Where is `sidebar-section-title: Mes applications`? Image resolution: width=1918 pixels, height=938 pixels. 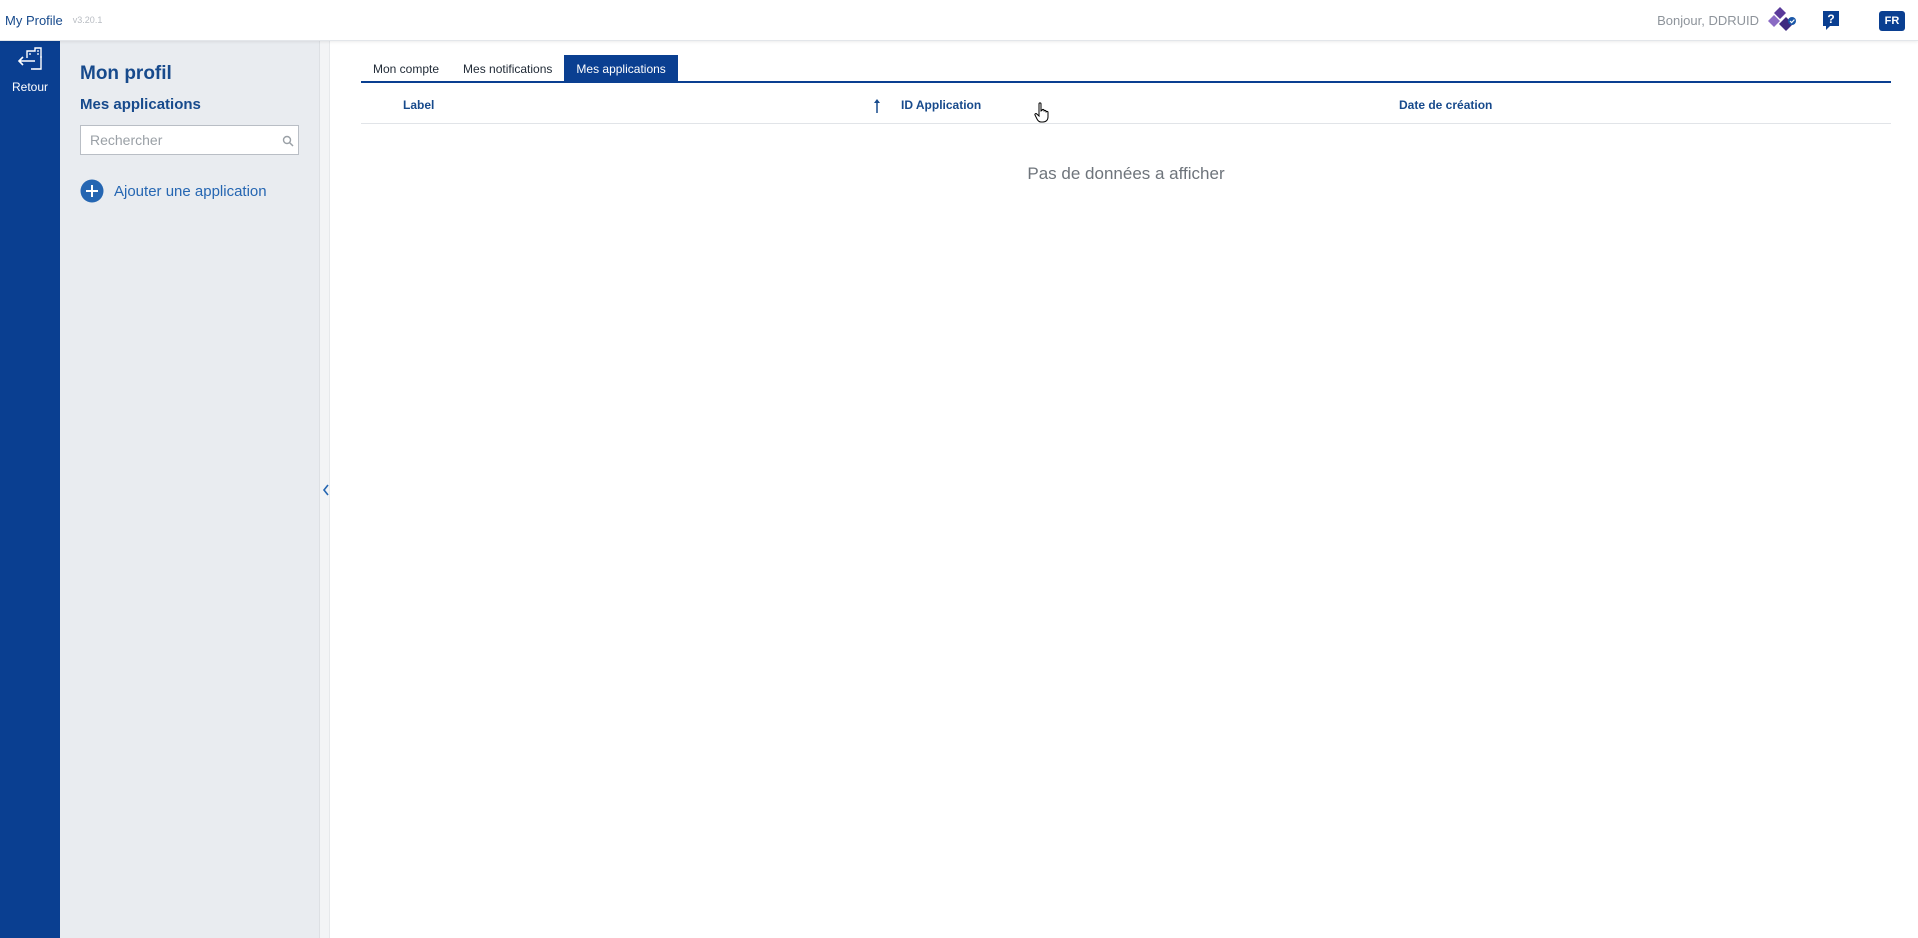
sidebar-section-title: Mes applications is located at coordinates (140, 104).